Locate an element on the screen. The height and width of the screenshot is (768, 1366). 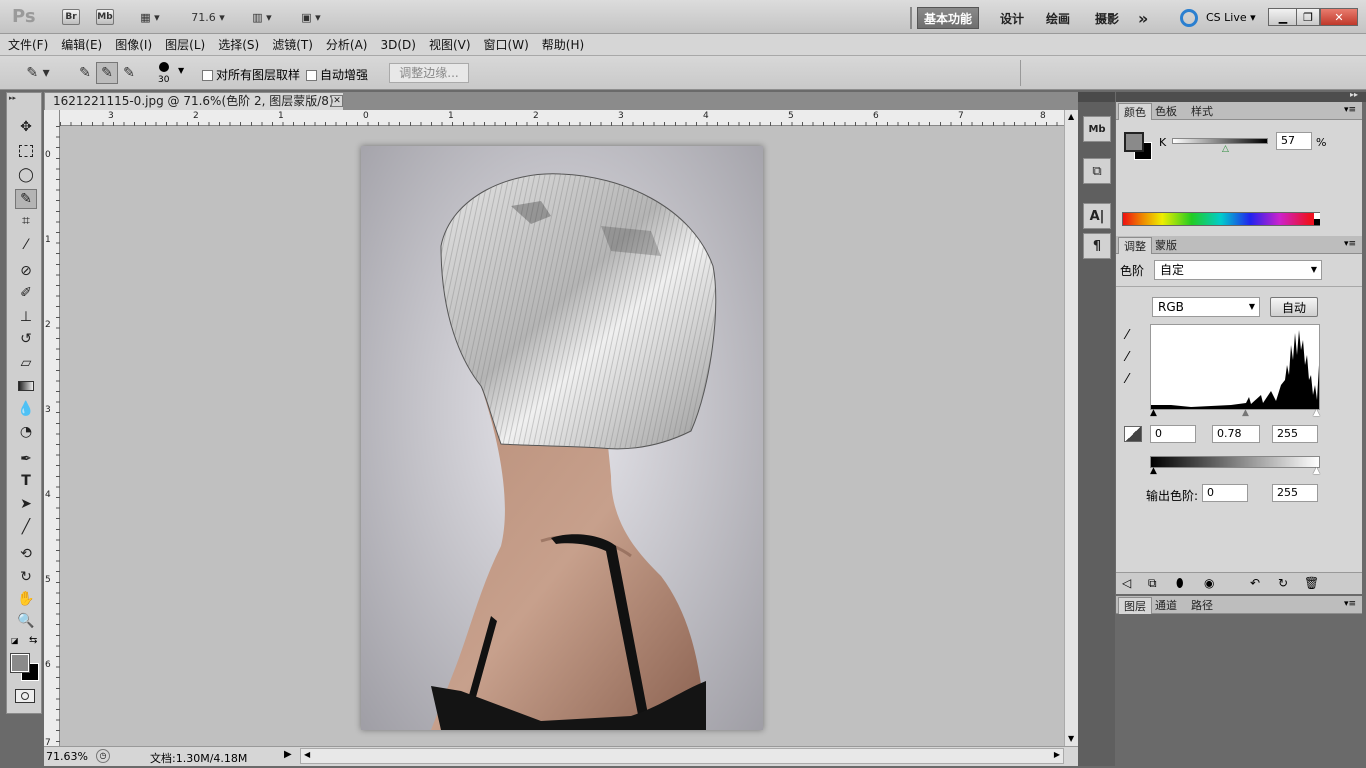
3d-orbit-tool-icon: ↻ is located at coordinates (26, 577).